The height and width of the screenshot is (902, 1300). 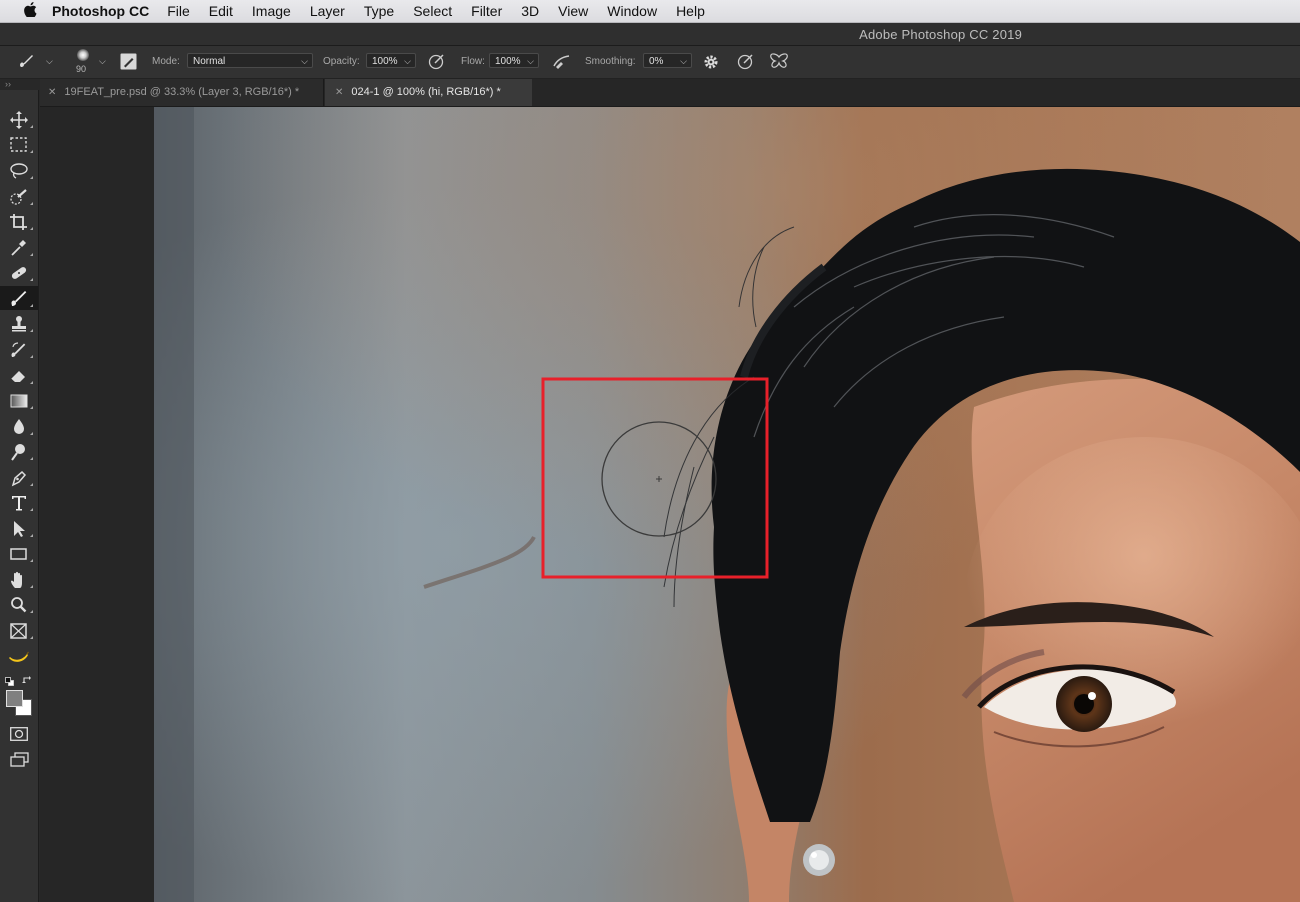 What do you see at coordinates (341, 61) in the screenshot?
I see `opacity-label: Opacity:` at bounding box center [341, 61].